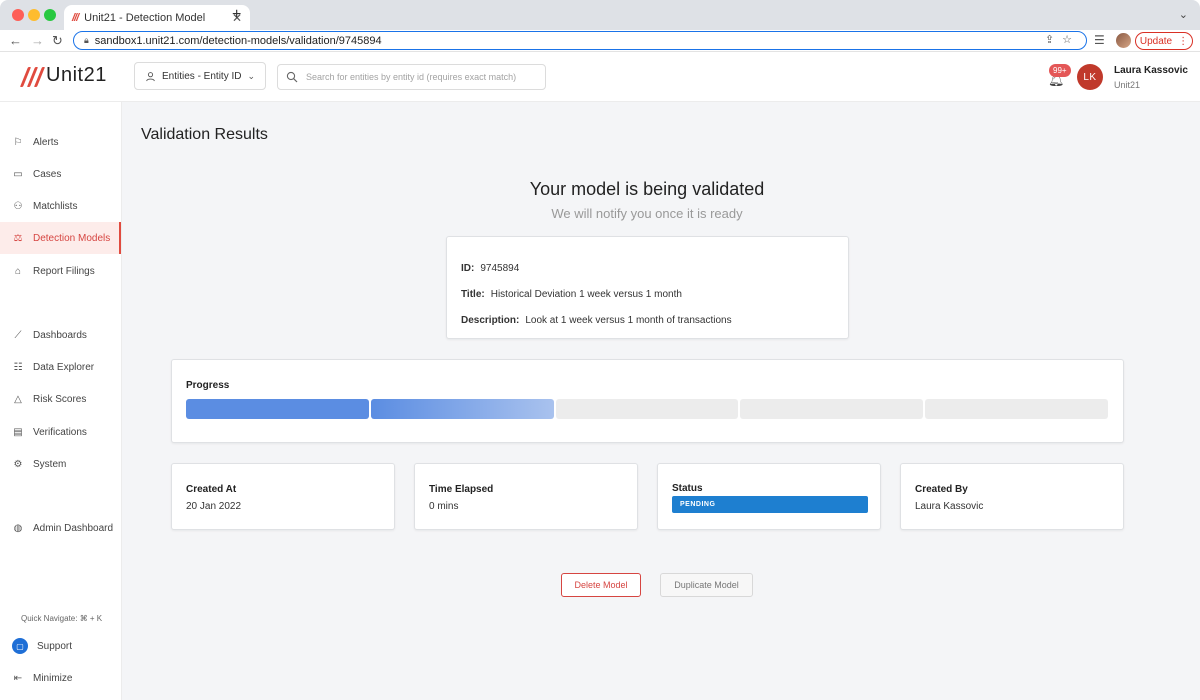 The width and height of the screenshot is (1200, 700). Describe the element at coordinates (1071, 40) in the screenshot. I see `bookmark-star-icon: ☆` at that location.